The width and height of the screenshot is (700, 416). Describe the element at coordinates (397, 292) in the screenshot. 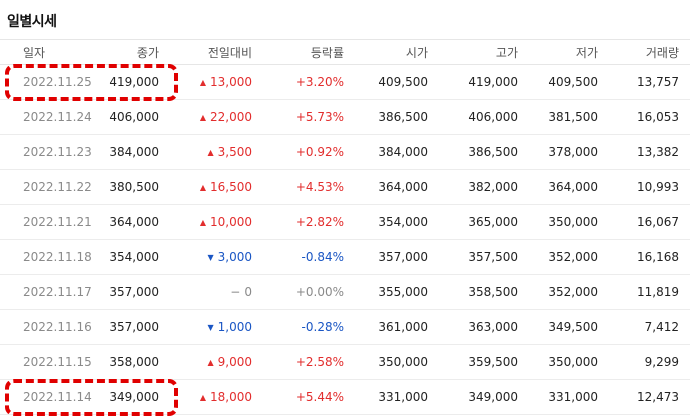

I see `cell-open: 355,000` at that location.